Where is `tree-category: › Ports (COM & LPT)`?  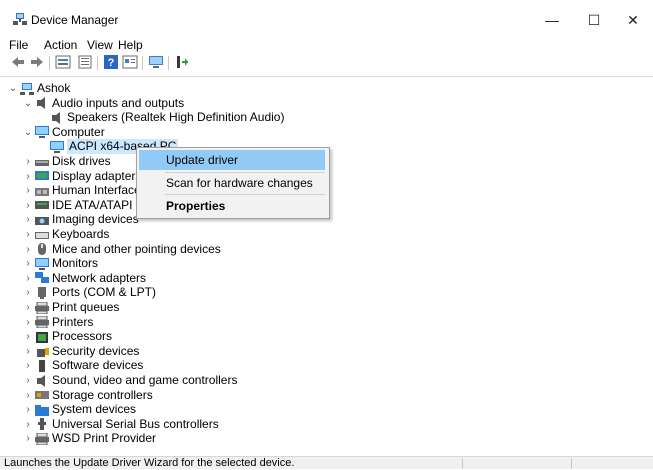 tree-category: › Ports (COM & LPT) is located at coordinates (89, 292).